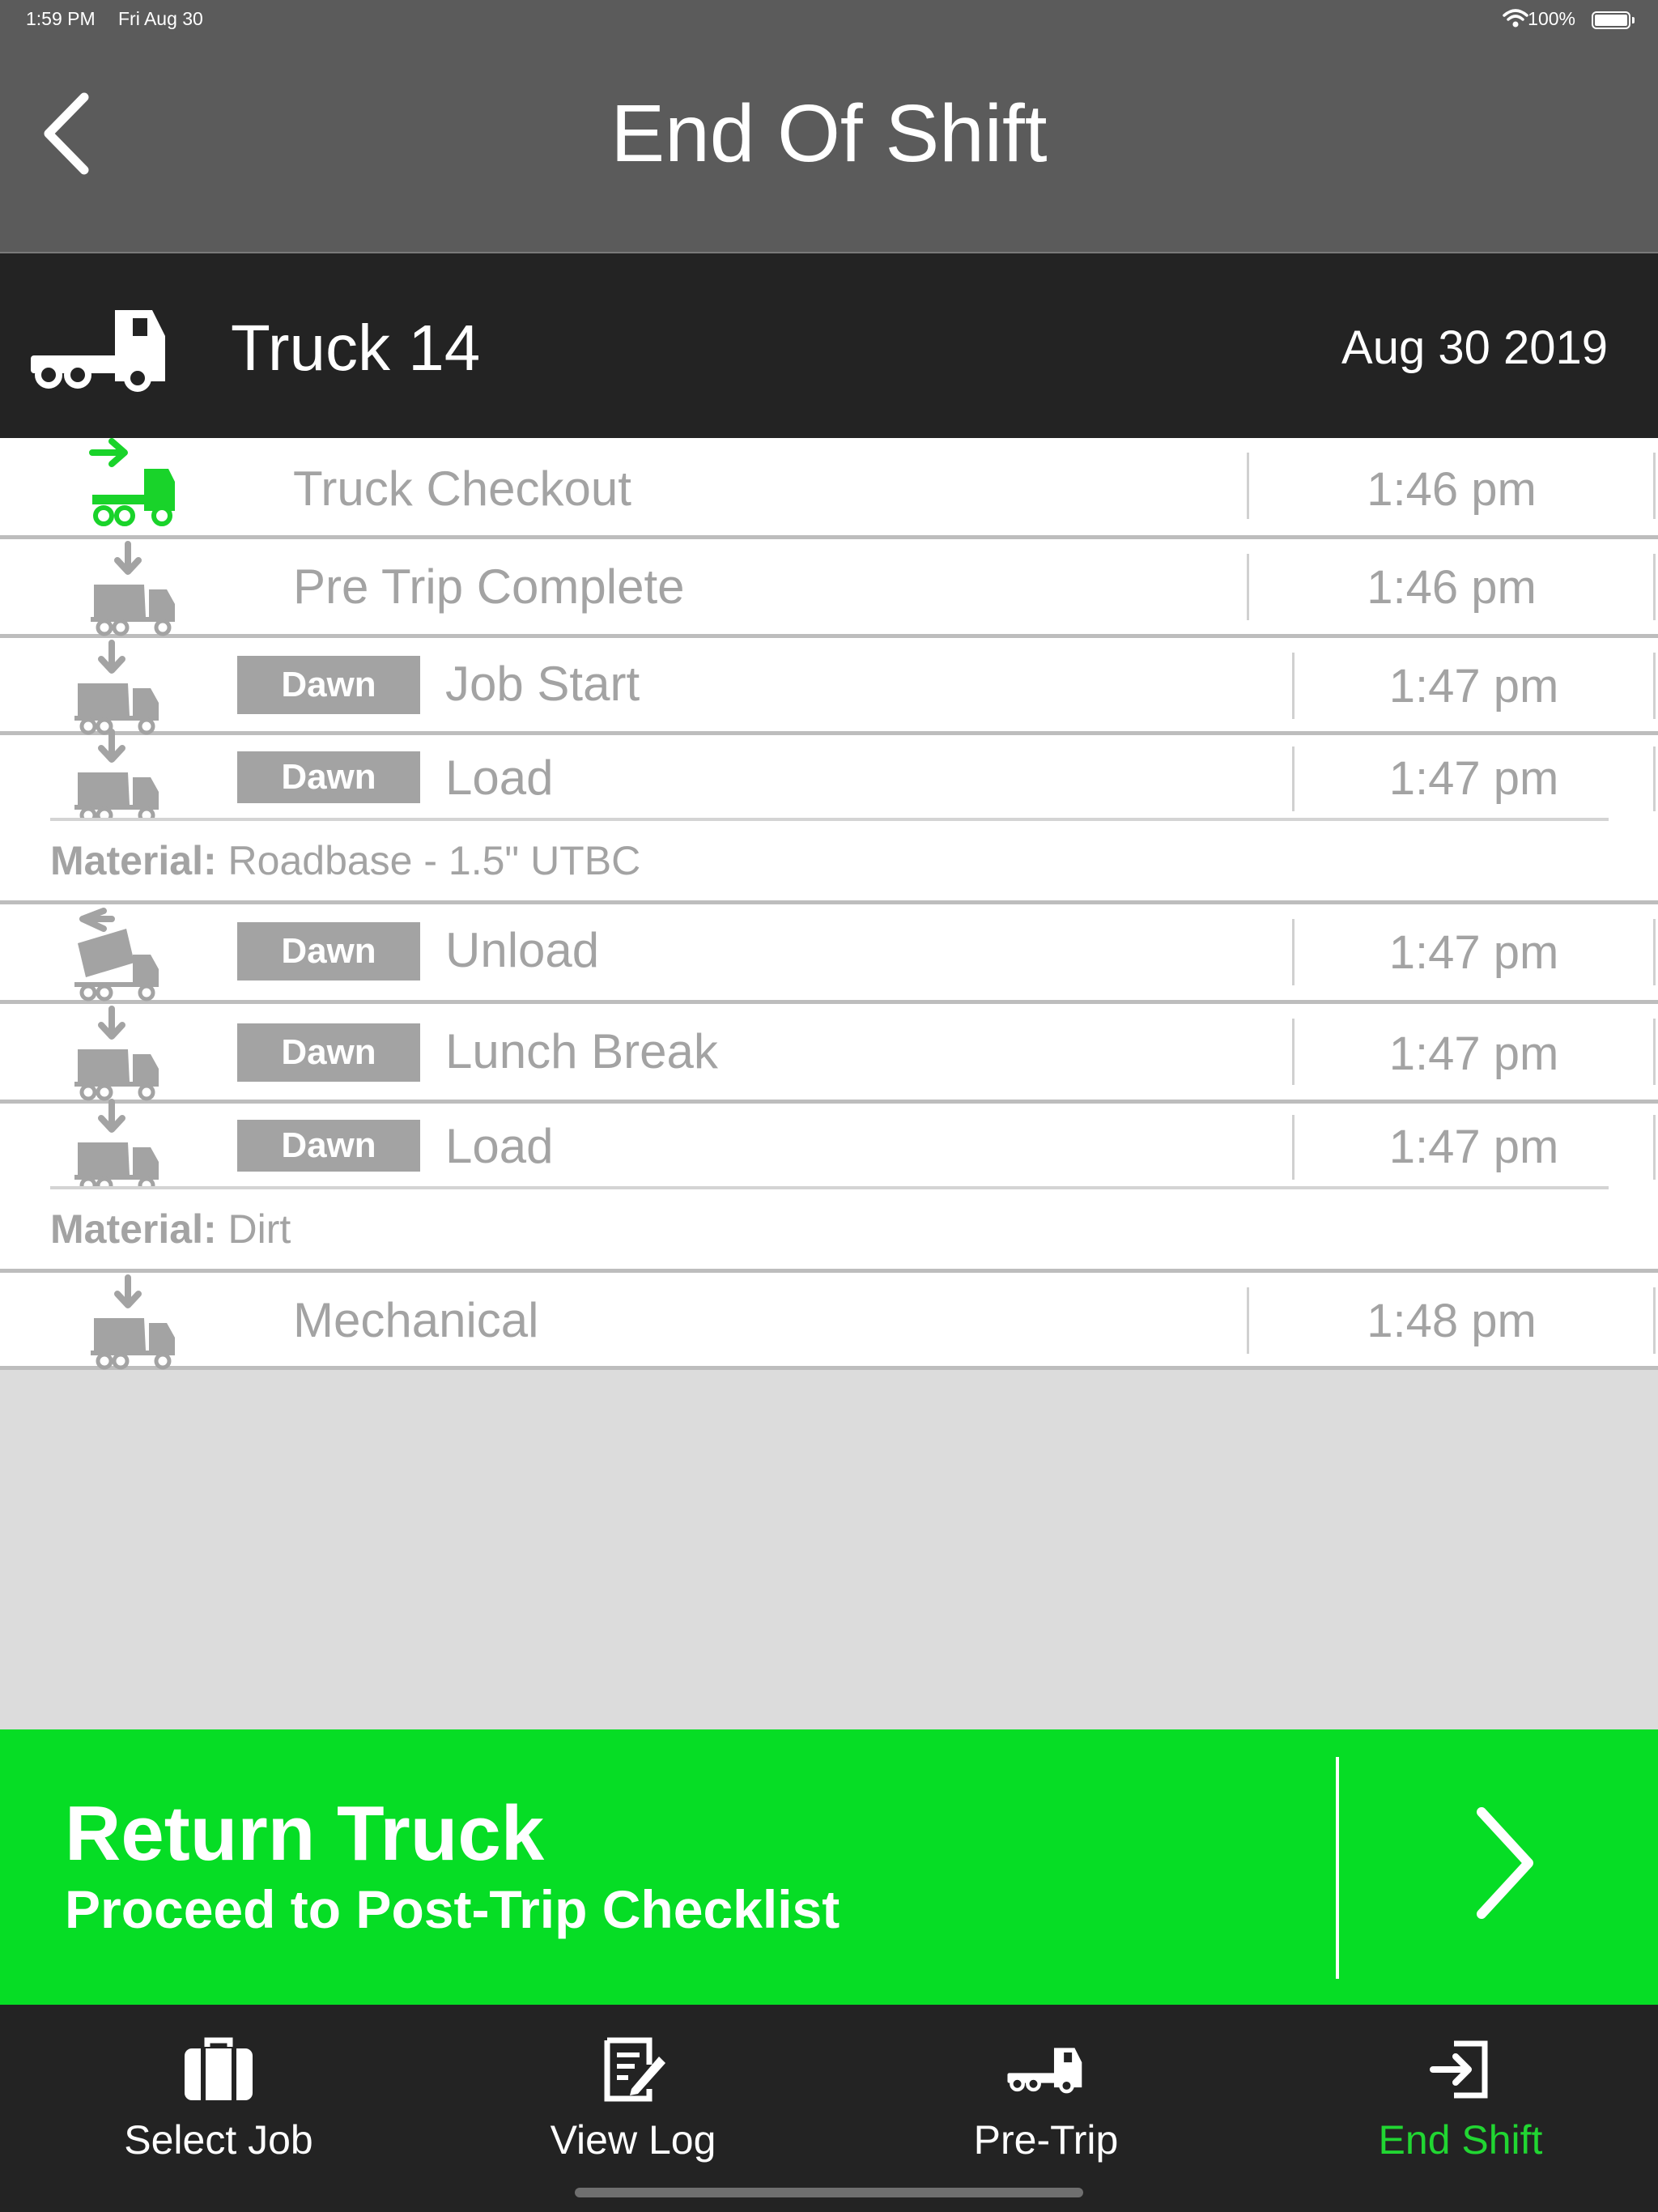 This screenshot has width=1658, height=2212. Describe the element at coordinates (633, 2069) in the screenshot. I see `edit-note-icon` at that location.